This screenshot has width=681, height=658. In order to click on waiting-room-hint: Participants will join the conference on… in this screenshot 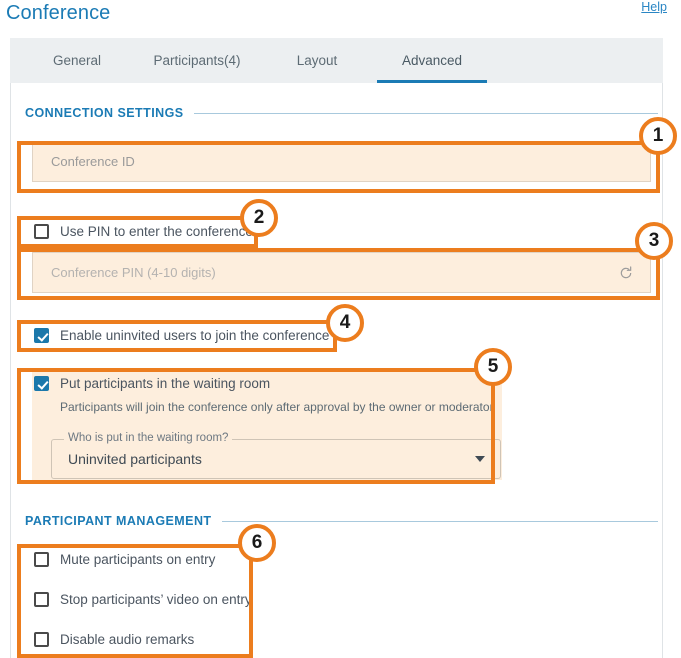, I will do `click(277, 407)`.